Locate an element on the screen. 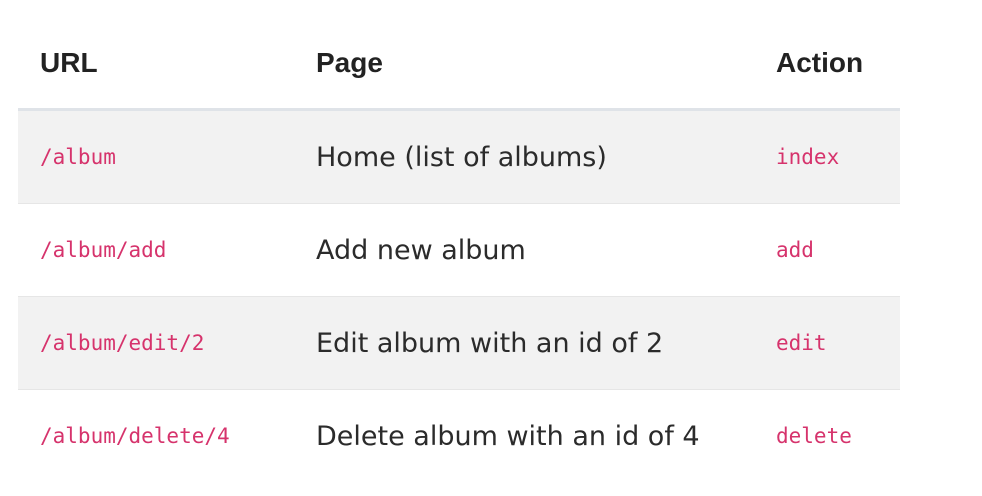  action-cell: delete is located at coordinates (827, 436).